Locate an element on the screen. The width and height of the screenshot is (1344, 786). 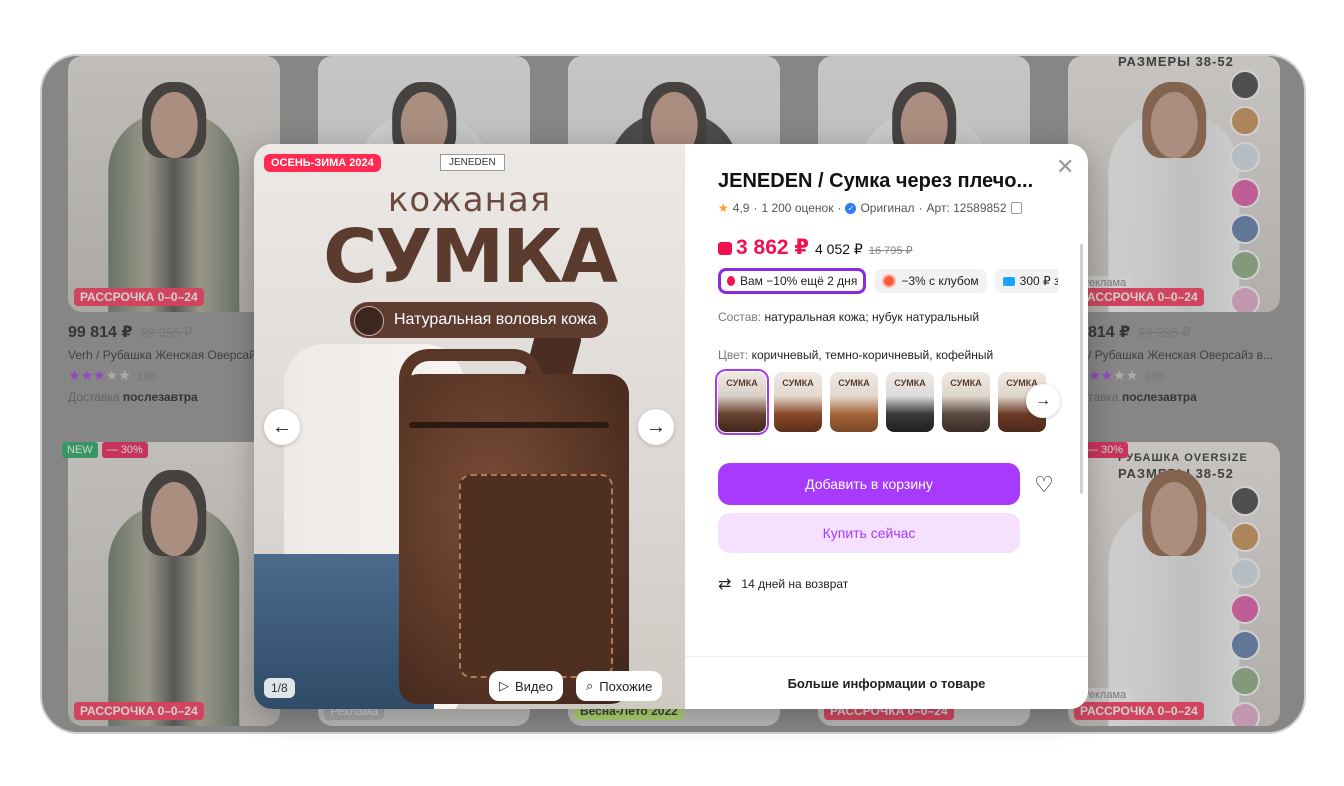
chip-label: 300 ₽ за is located at coordinates (1038, 281).